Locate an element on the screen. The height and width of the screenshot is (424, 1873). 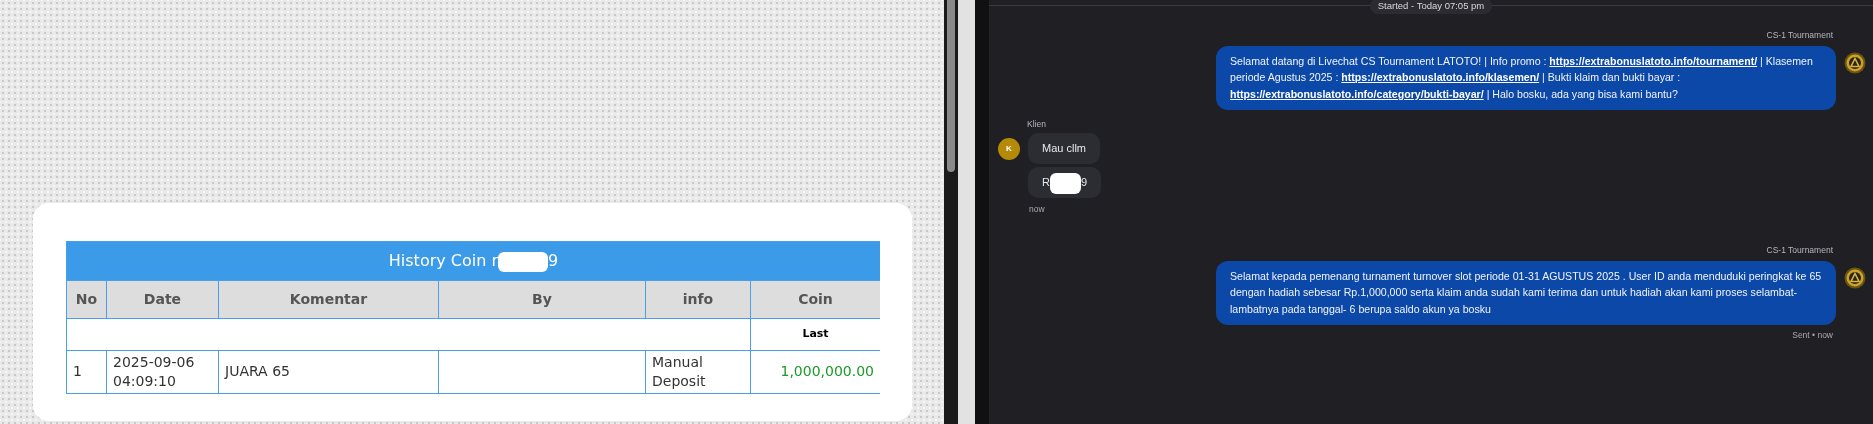
client-avatar: K is located at coordinates (1009, 149).